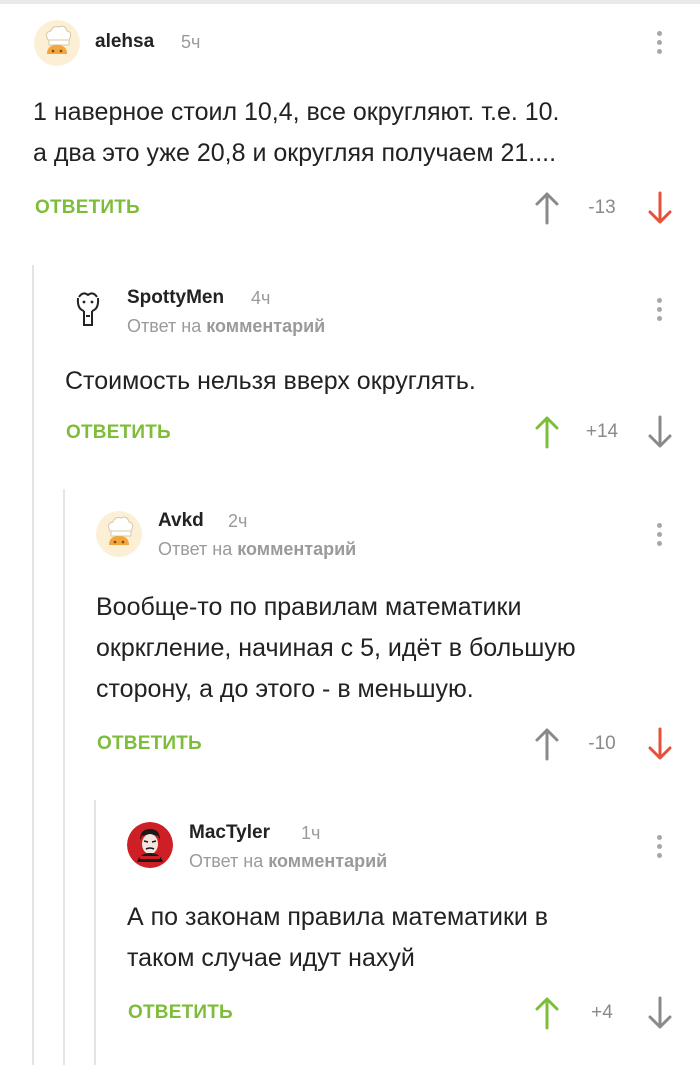  Describe the element at coordinates (602, 1012) in the screenshot. I see `vote-score: +4` at that location.